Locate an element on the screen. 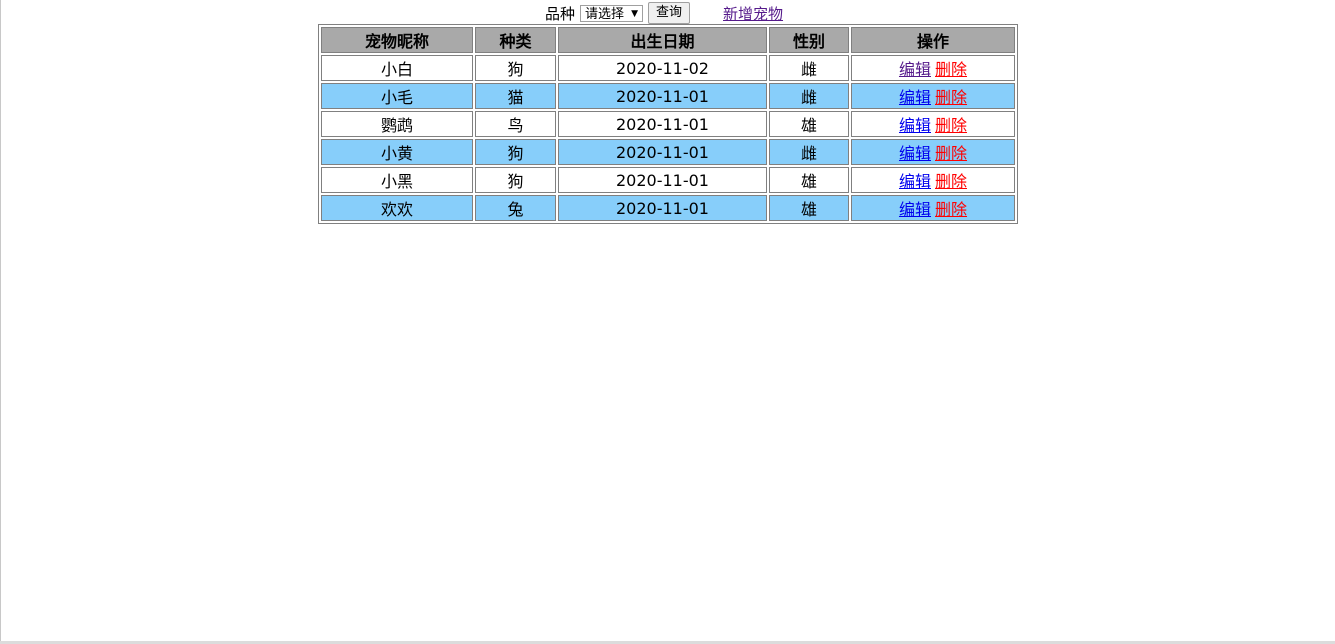  table-row: 小黄 狗 2020-11-01 雌 编辑 删除 is located at coordinates (668, 152).